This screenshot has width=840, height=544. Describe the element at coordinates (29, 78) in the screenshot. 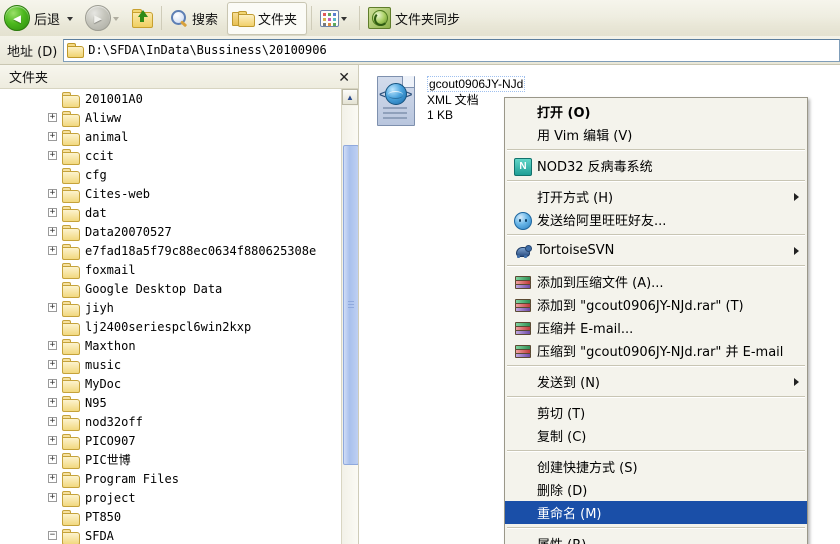

I see `folders-pane-title: 文件夹` at that location.